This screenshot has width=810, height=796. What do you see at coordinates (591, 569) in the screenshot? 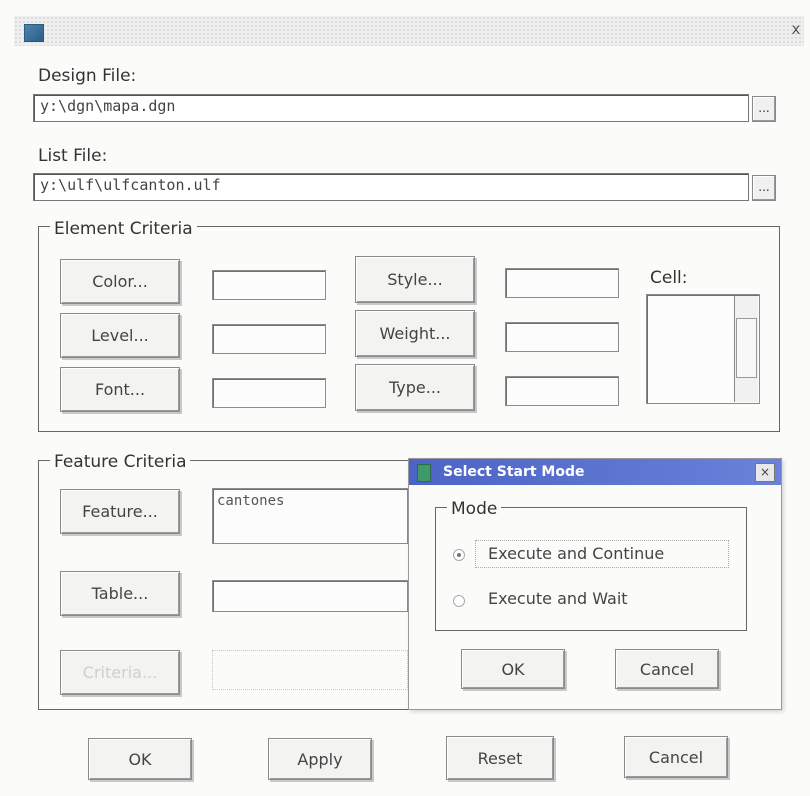
I see `mode-group` at bounding box center [591, 569].